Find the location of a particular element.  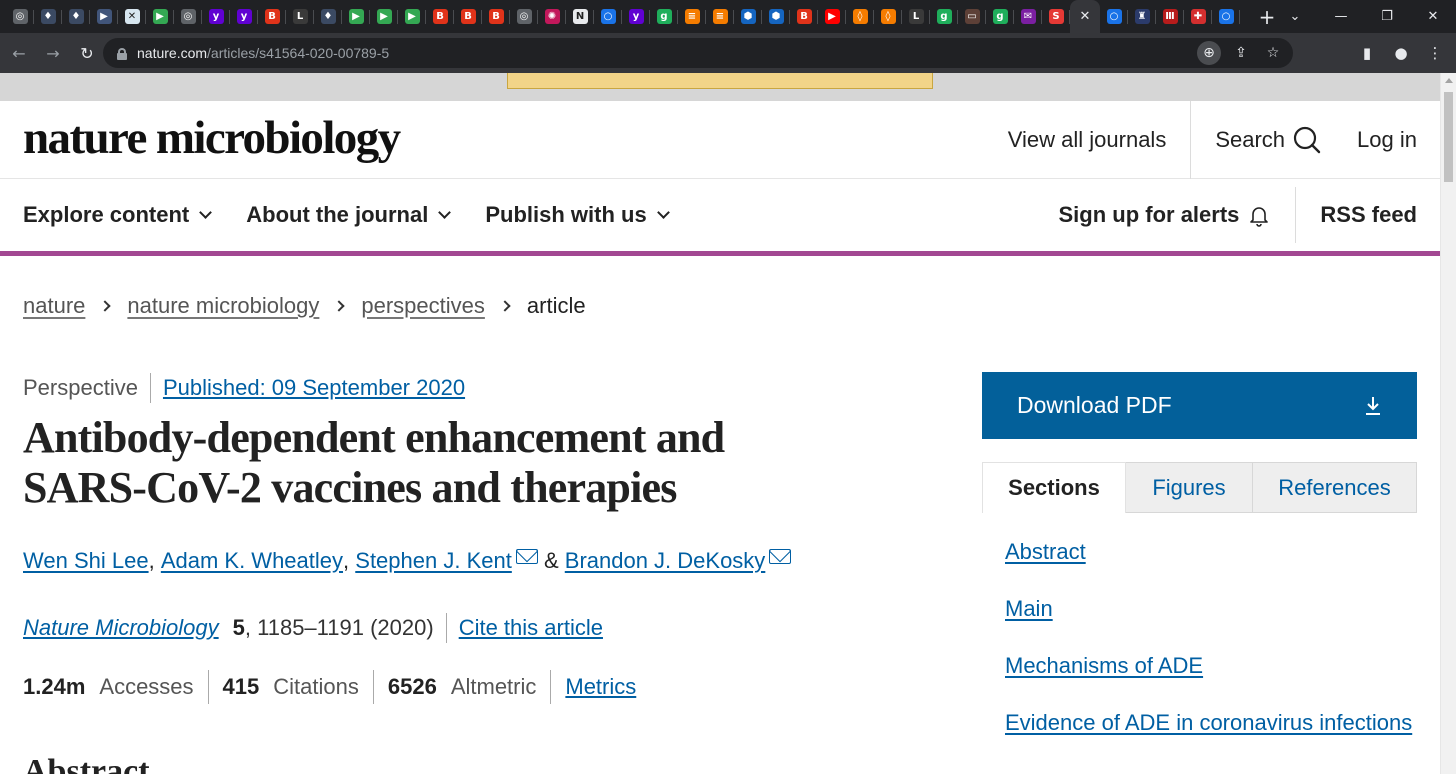

browser-tab: Ⅲ is located at coordinates (1170, 16).